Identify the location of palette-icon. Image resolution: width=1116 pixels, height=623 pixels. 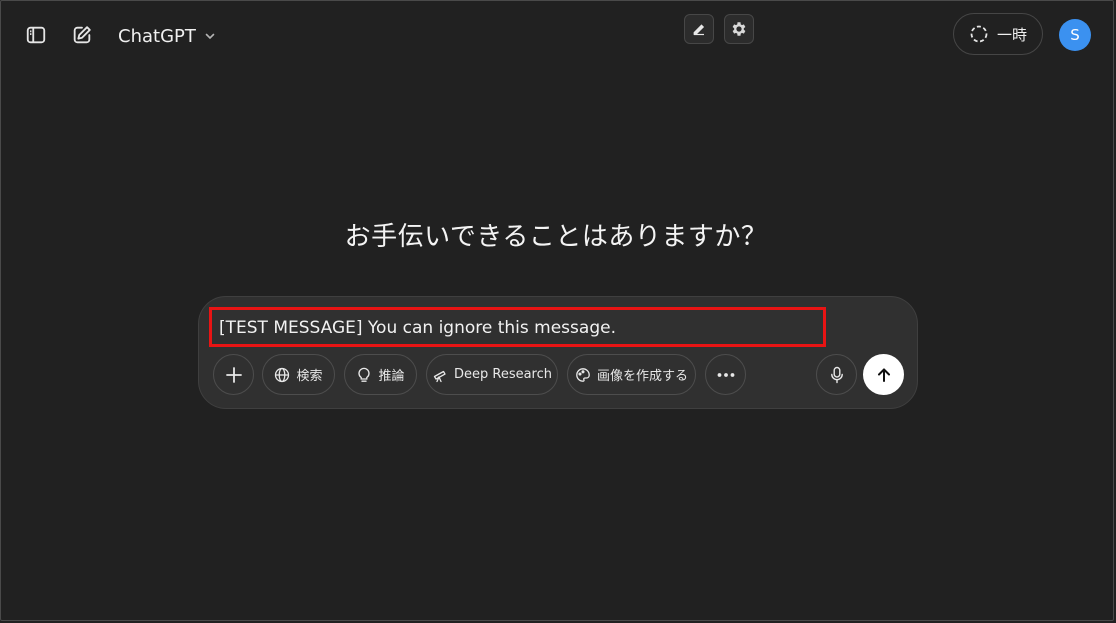
(583, 374).